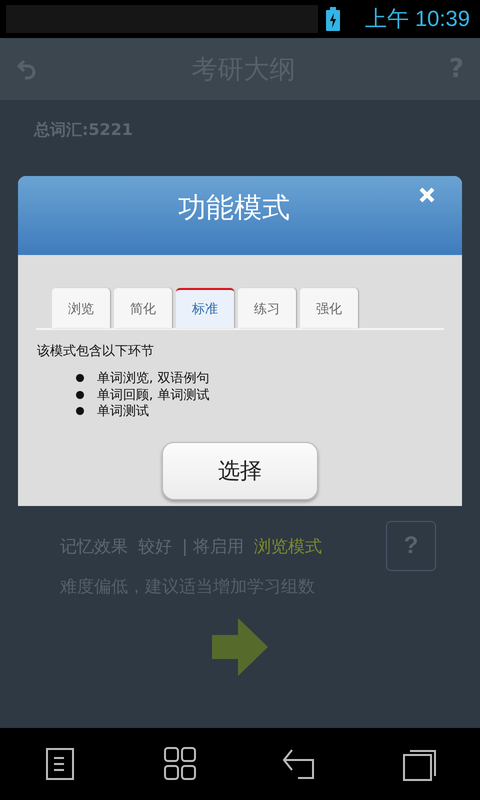 This screenshot has width=480, height=800. Describe the element at coordinates (240, 471) in the screenshot. I see `select-button: 选择` at that location.